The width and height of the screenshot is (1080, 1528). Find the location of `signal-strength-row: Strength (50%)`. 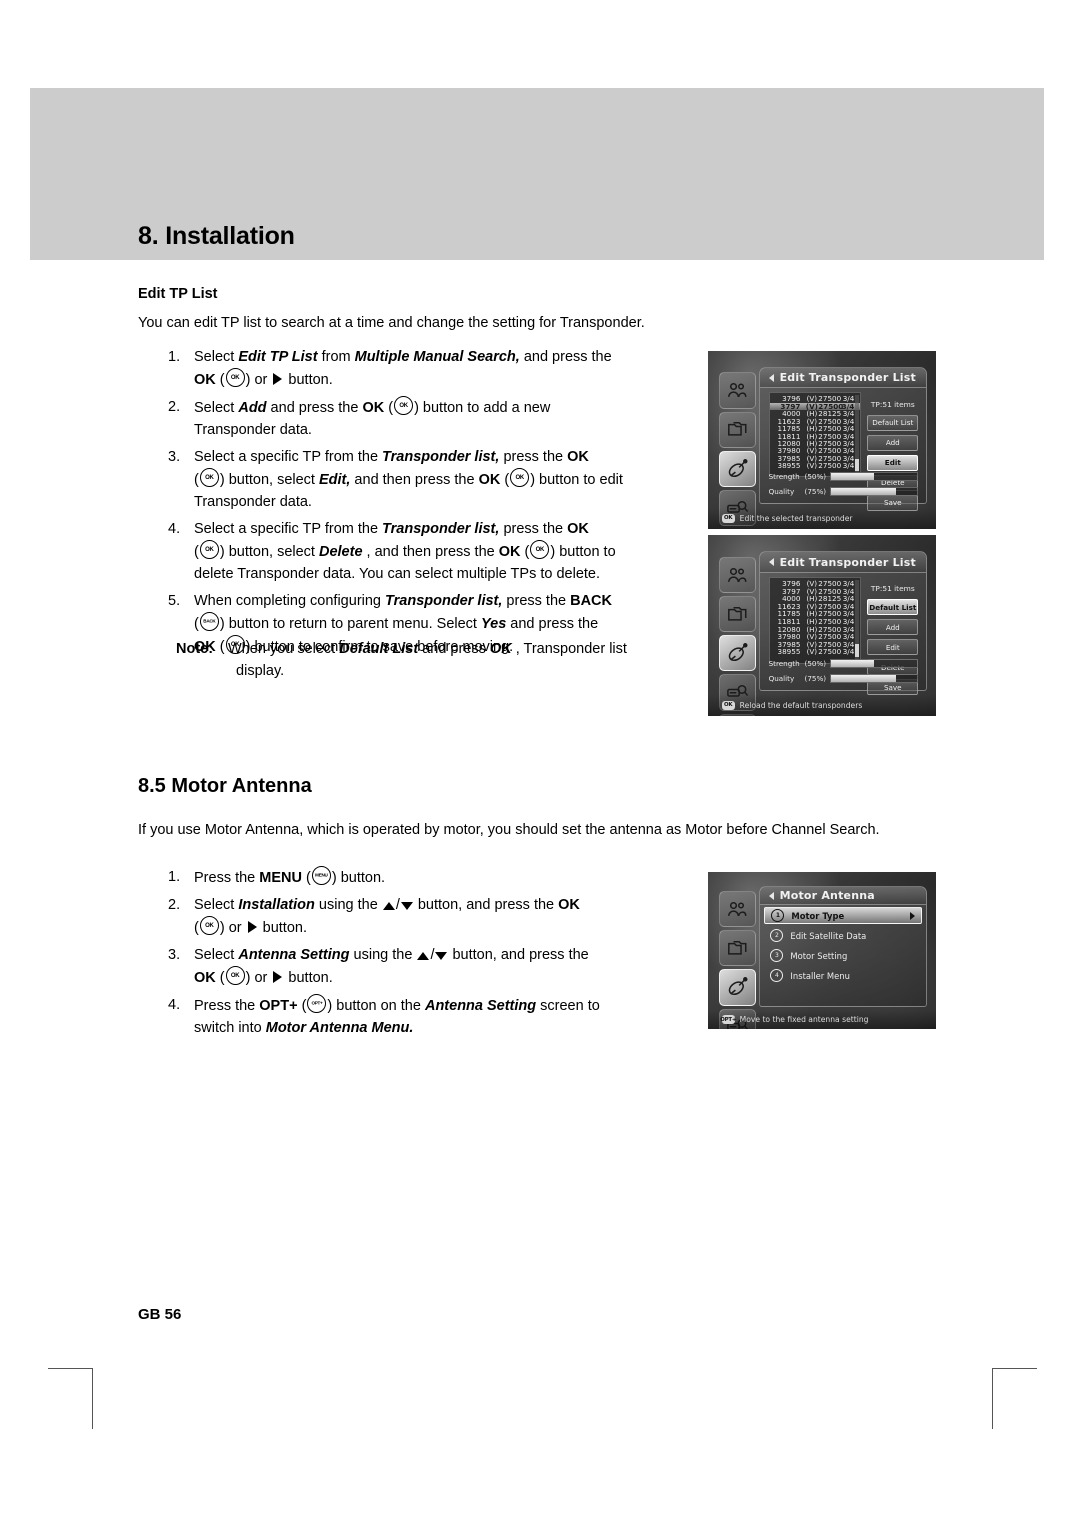

signal-strength-row: Strength (50%) is located at coordinates (844, 477).